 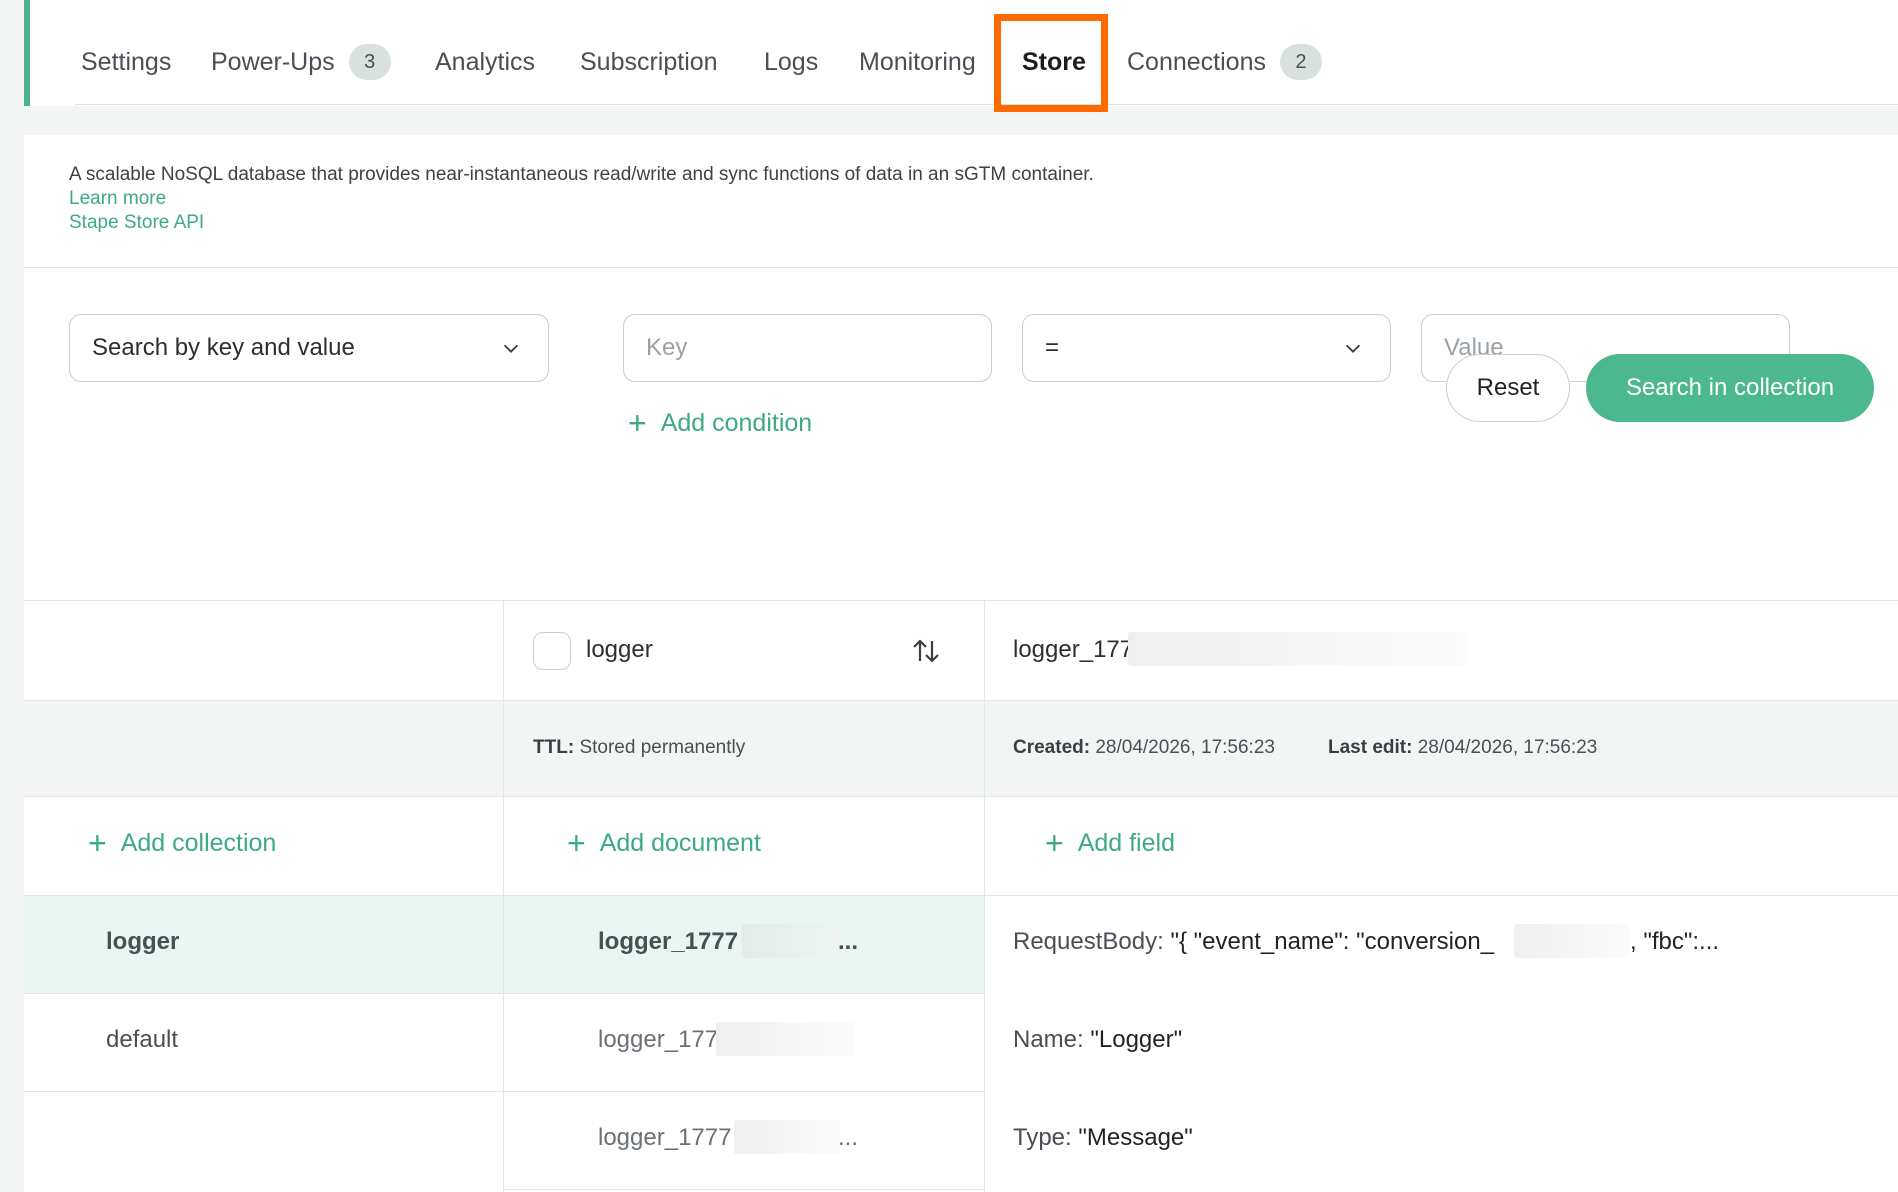 What do you see at coordinates (1507, 747) in the screenshot?
I see `last-edit-value: 28/04/2026, 17:56:23` at bounding box center [1507, 747].